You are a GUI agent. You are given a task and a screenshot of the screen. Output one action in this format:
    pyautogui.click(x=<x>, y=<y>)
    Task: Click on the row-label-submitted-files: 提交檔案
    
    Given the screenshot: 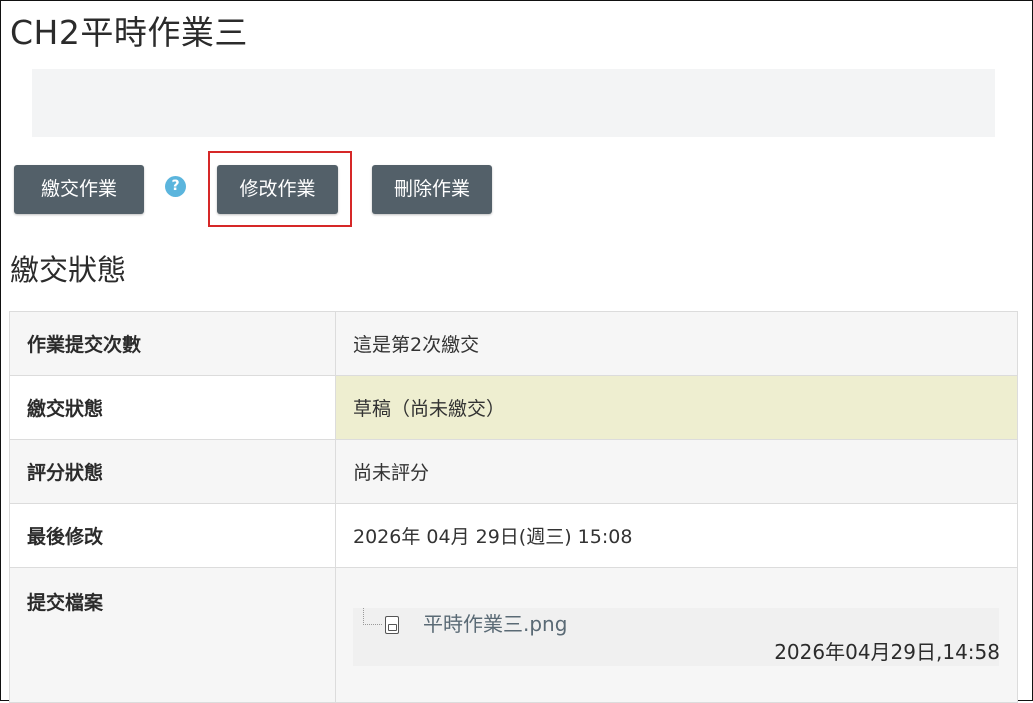 What is the action you would take?
    pyautogui.click(x=172, y=635)
    